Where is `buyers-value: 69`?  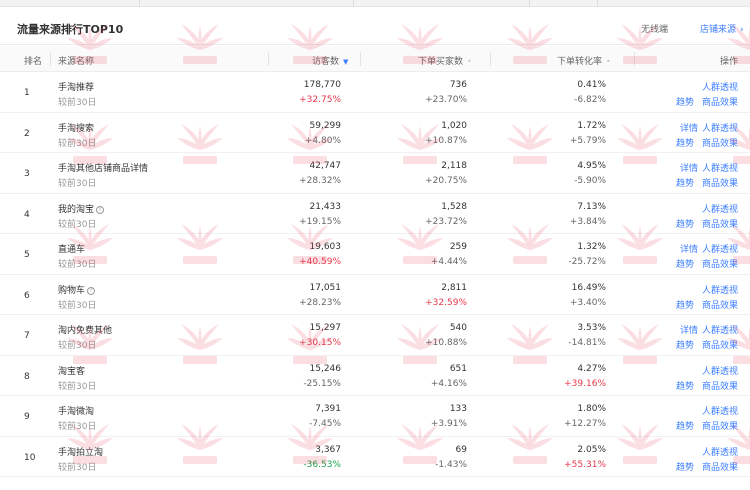
buyers-value: 69 is located at coordinates (461, 449).